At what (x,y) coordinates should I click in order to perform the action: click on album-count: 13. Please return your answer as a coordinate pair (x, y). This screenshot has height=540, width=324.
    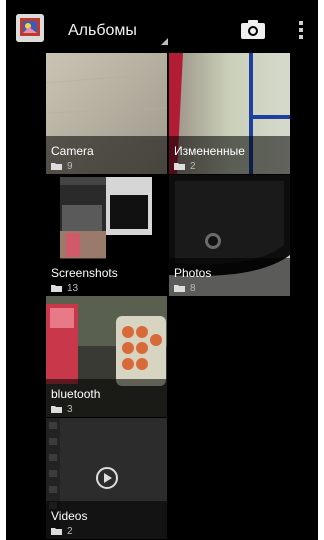
    Looking at the image, I should click on (73, 288).